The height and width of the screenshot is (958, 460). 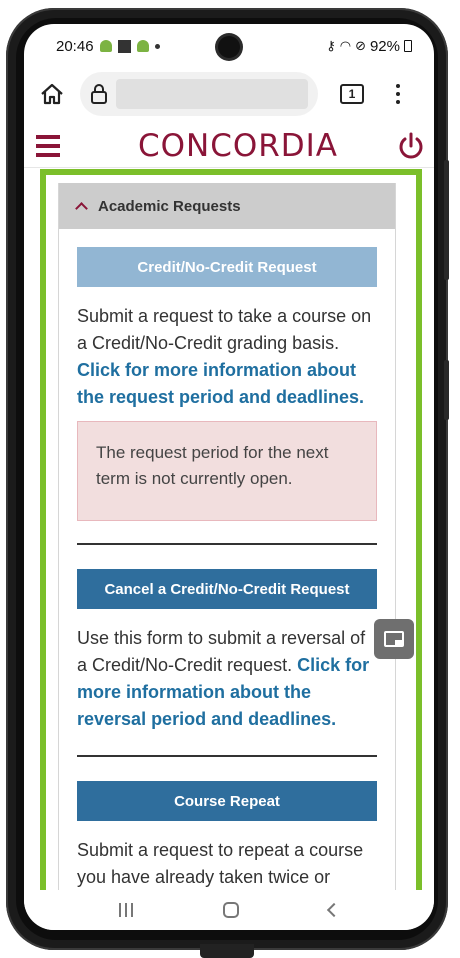 What do you see at coordinates (169, 206) in the screenshot?
I see `panel-title: Academic Requests` at bounding box center [169, 206].